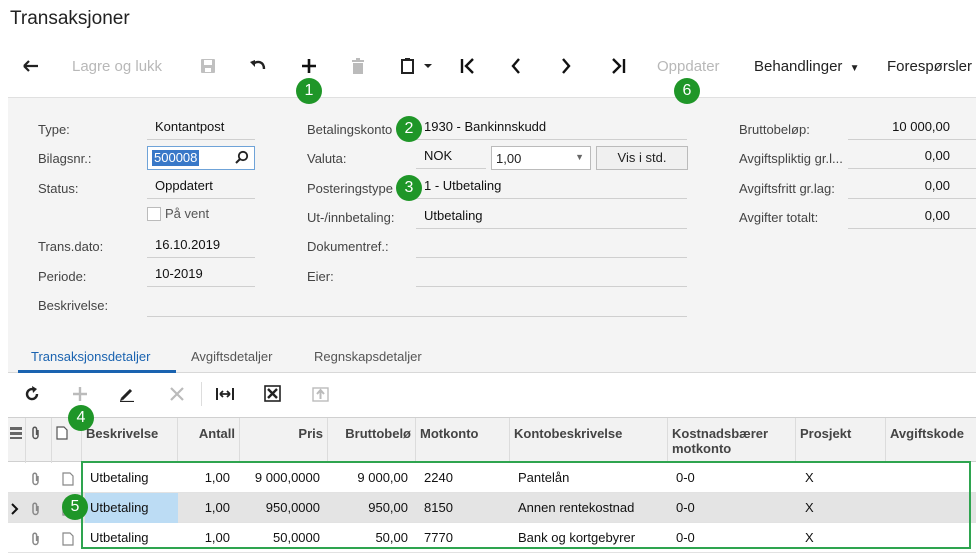 The height and width of the screenshot is (553, 976). What do you see at coordinates (258, 66) in the screenshot?
I see `undo-icon` at bounding box center [258, 66].